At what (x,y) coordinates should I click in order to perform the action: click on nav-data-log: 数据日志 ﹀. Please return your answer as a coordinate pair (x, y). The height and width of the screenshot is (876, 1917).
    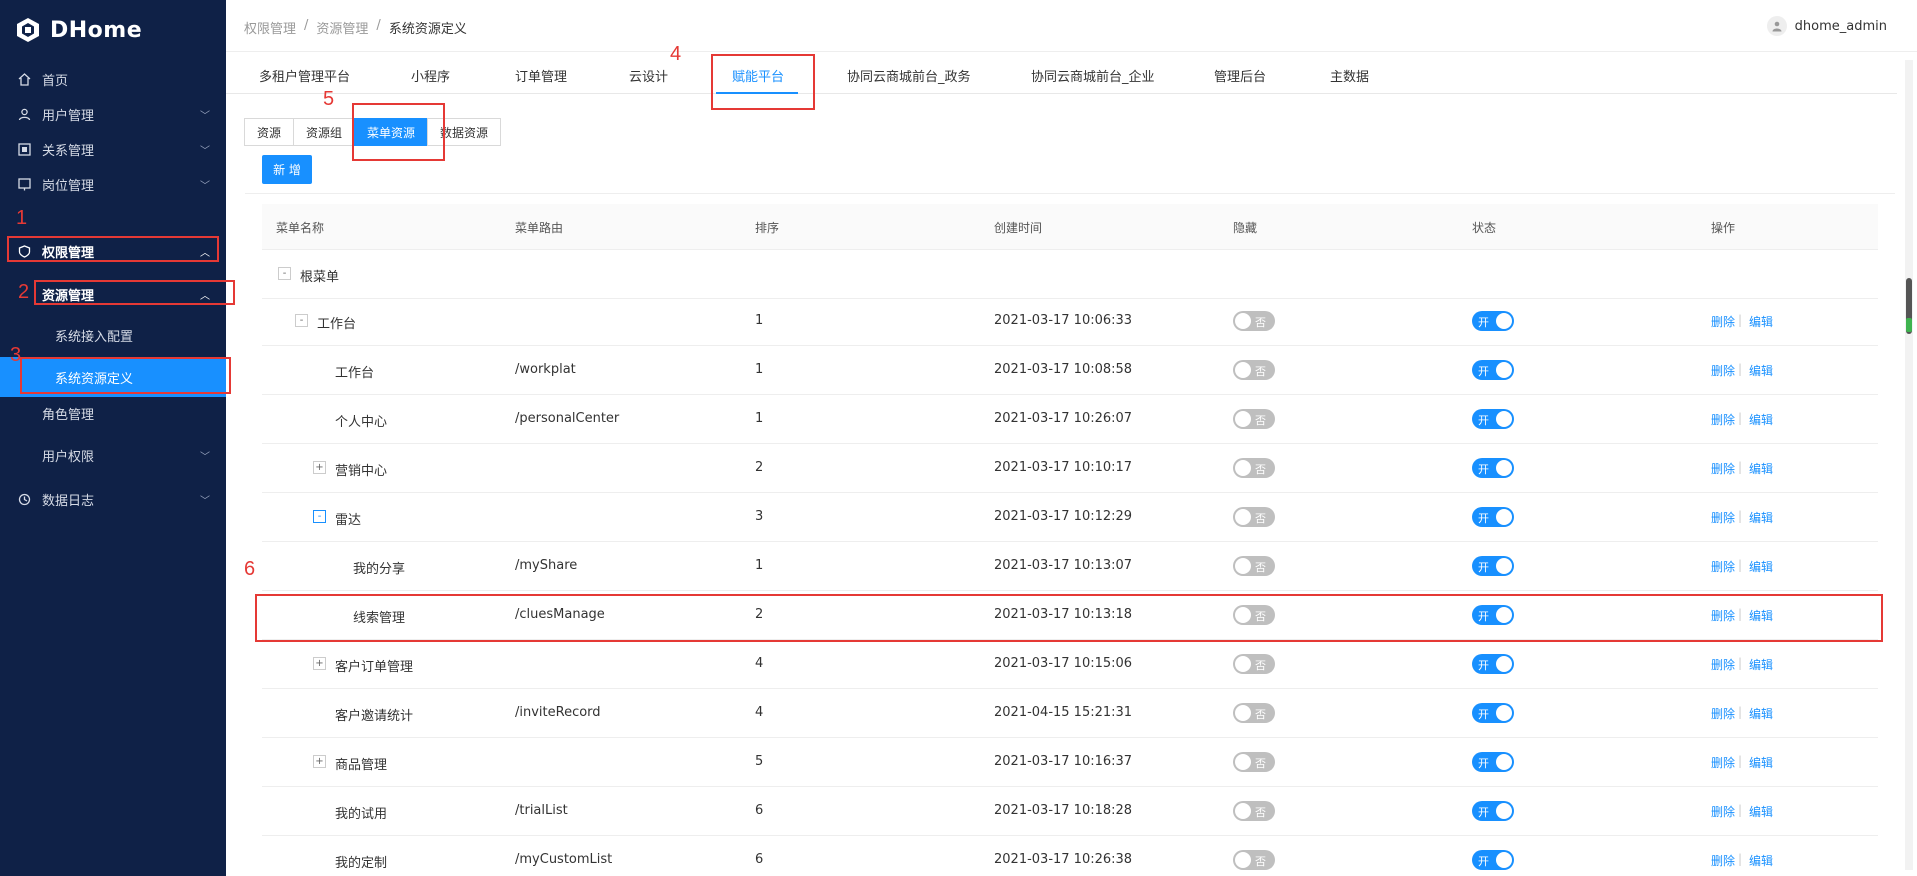
    Looking at the image, I should click on (113, 499).